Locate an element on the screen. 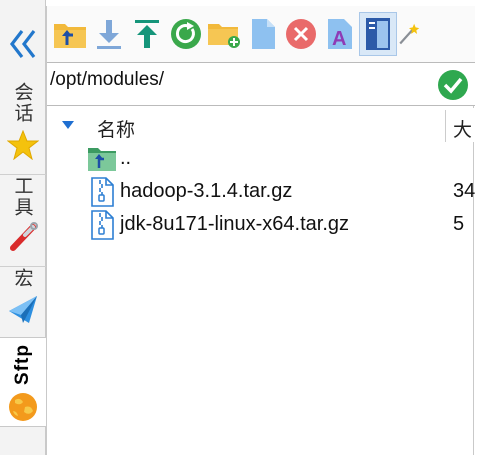  side-tab-strip: 会话 工具 宏 Sftp is located at coordinates (23, 227).